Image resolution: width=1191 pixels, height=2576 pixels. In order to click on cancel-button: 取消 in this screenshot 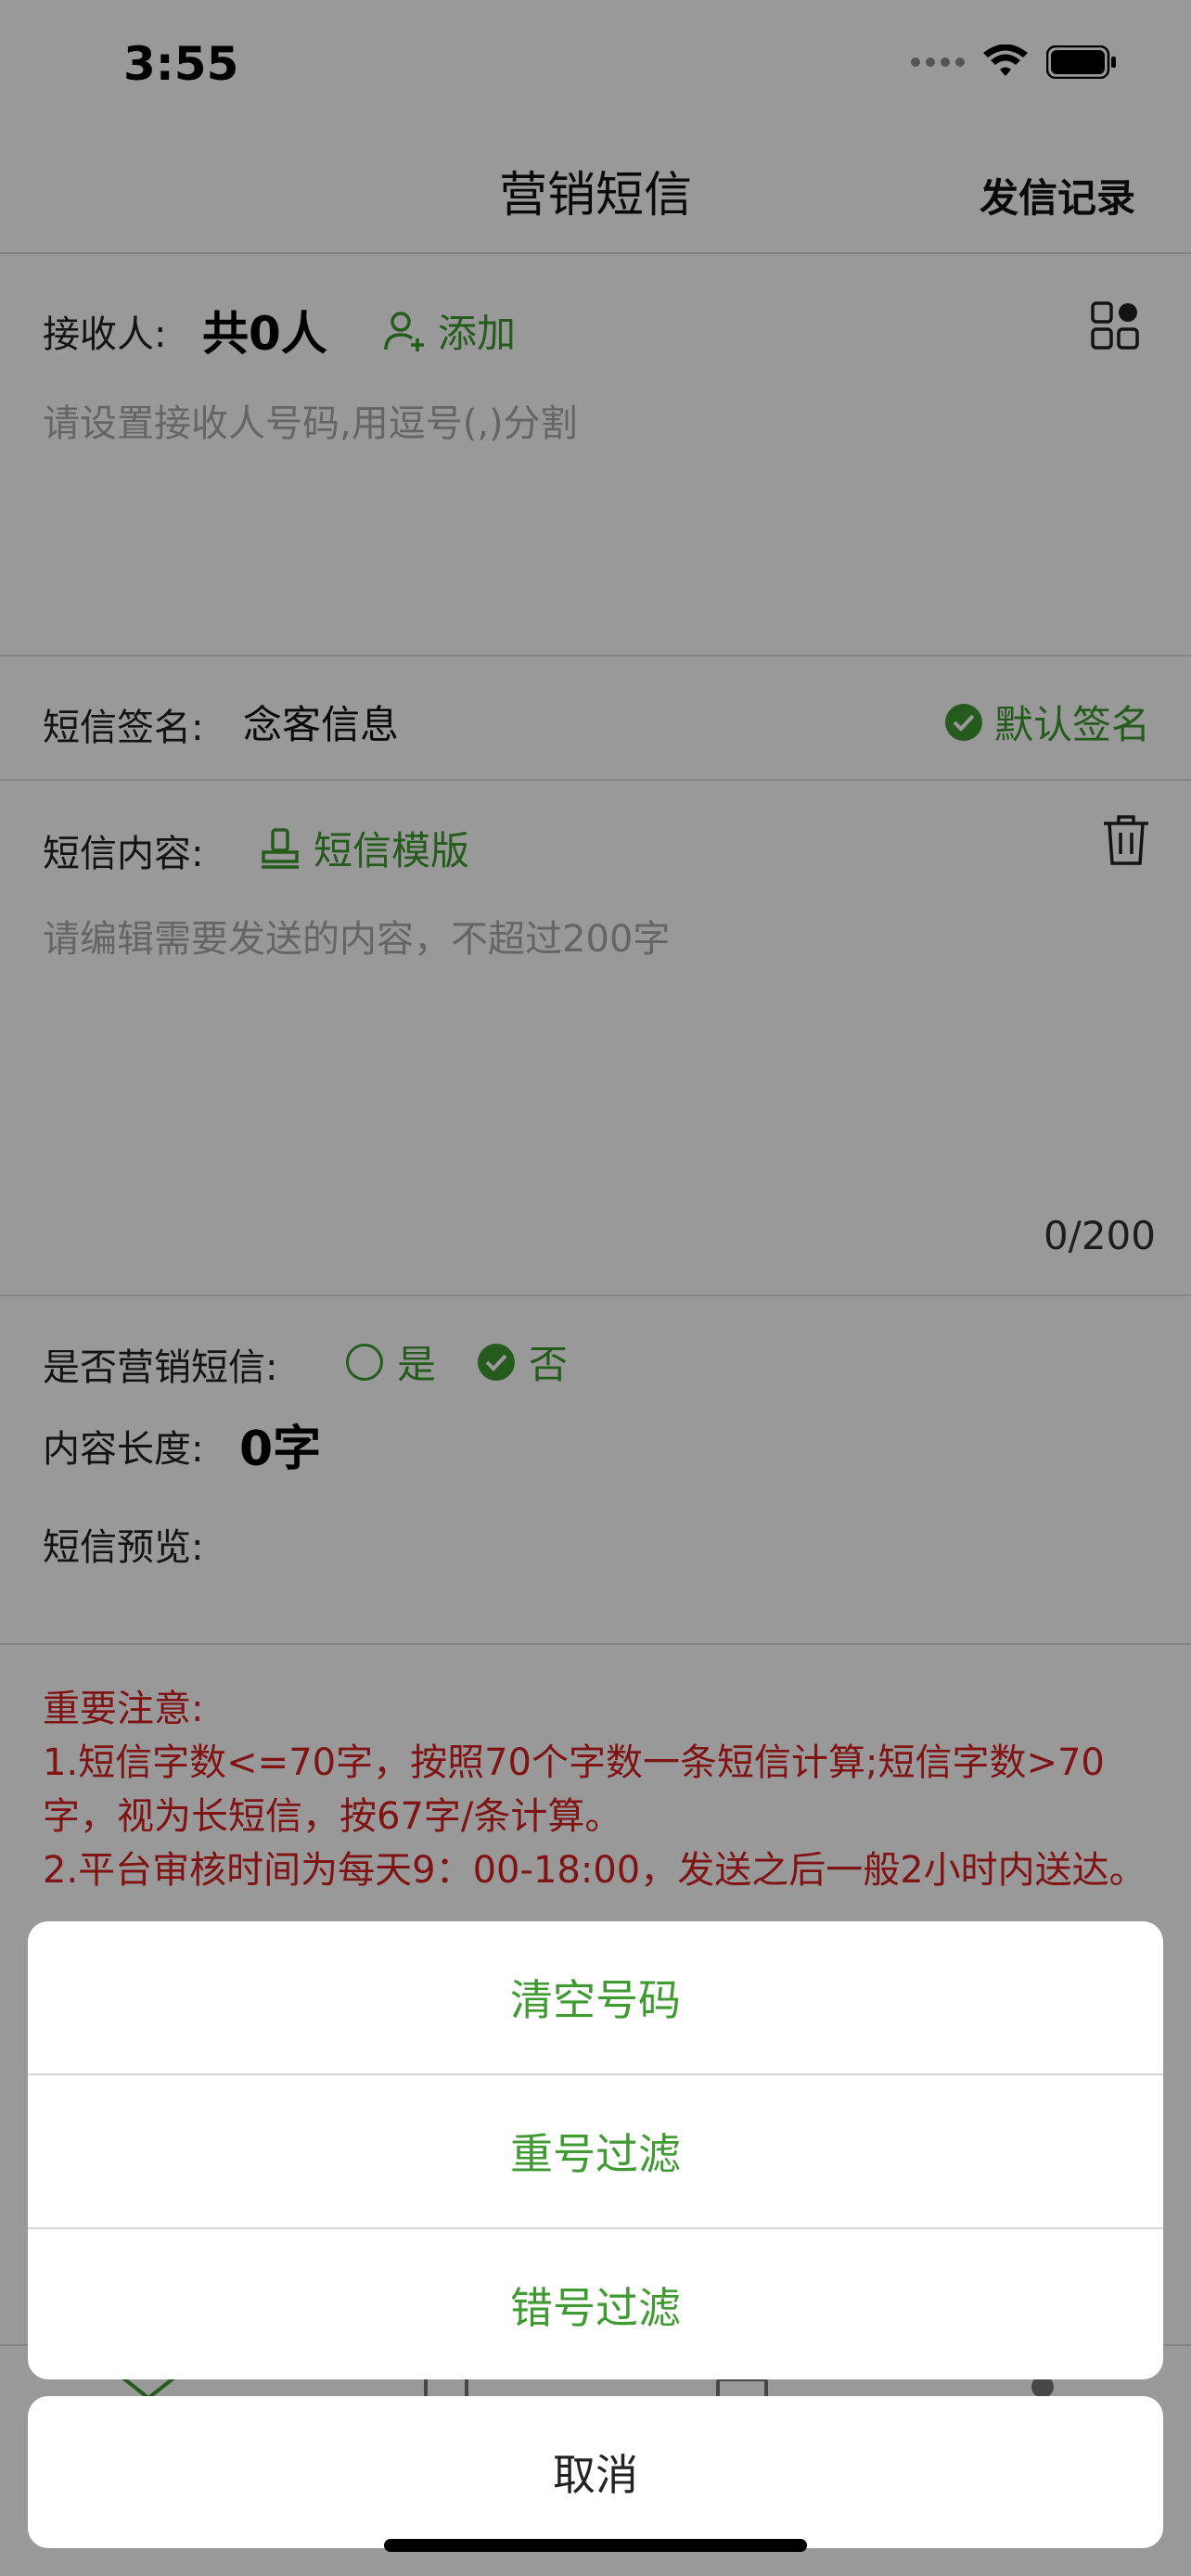, I will do `click(595, 2472)`.